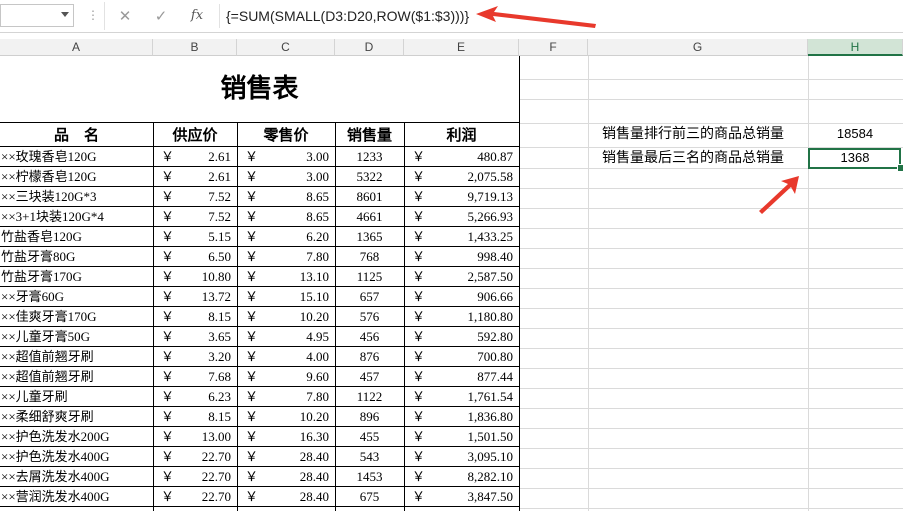 Image resolution: width=903 pixels, height=511 pixels. Describe the element at coordinates (461, 177) in the screenshot. I see `cell-profit: ￥ 2,075.58` at that location.